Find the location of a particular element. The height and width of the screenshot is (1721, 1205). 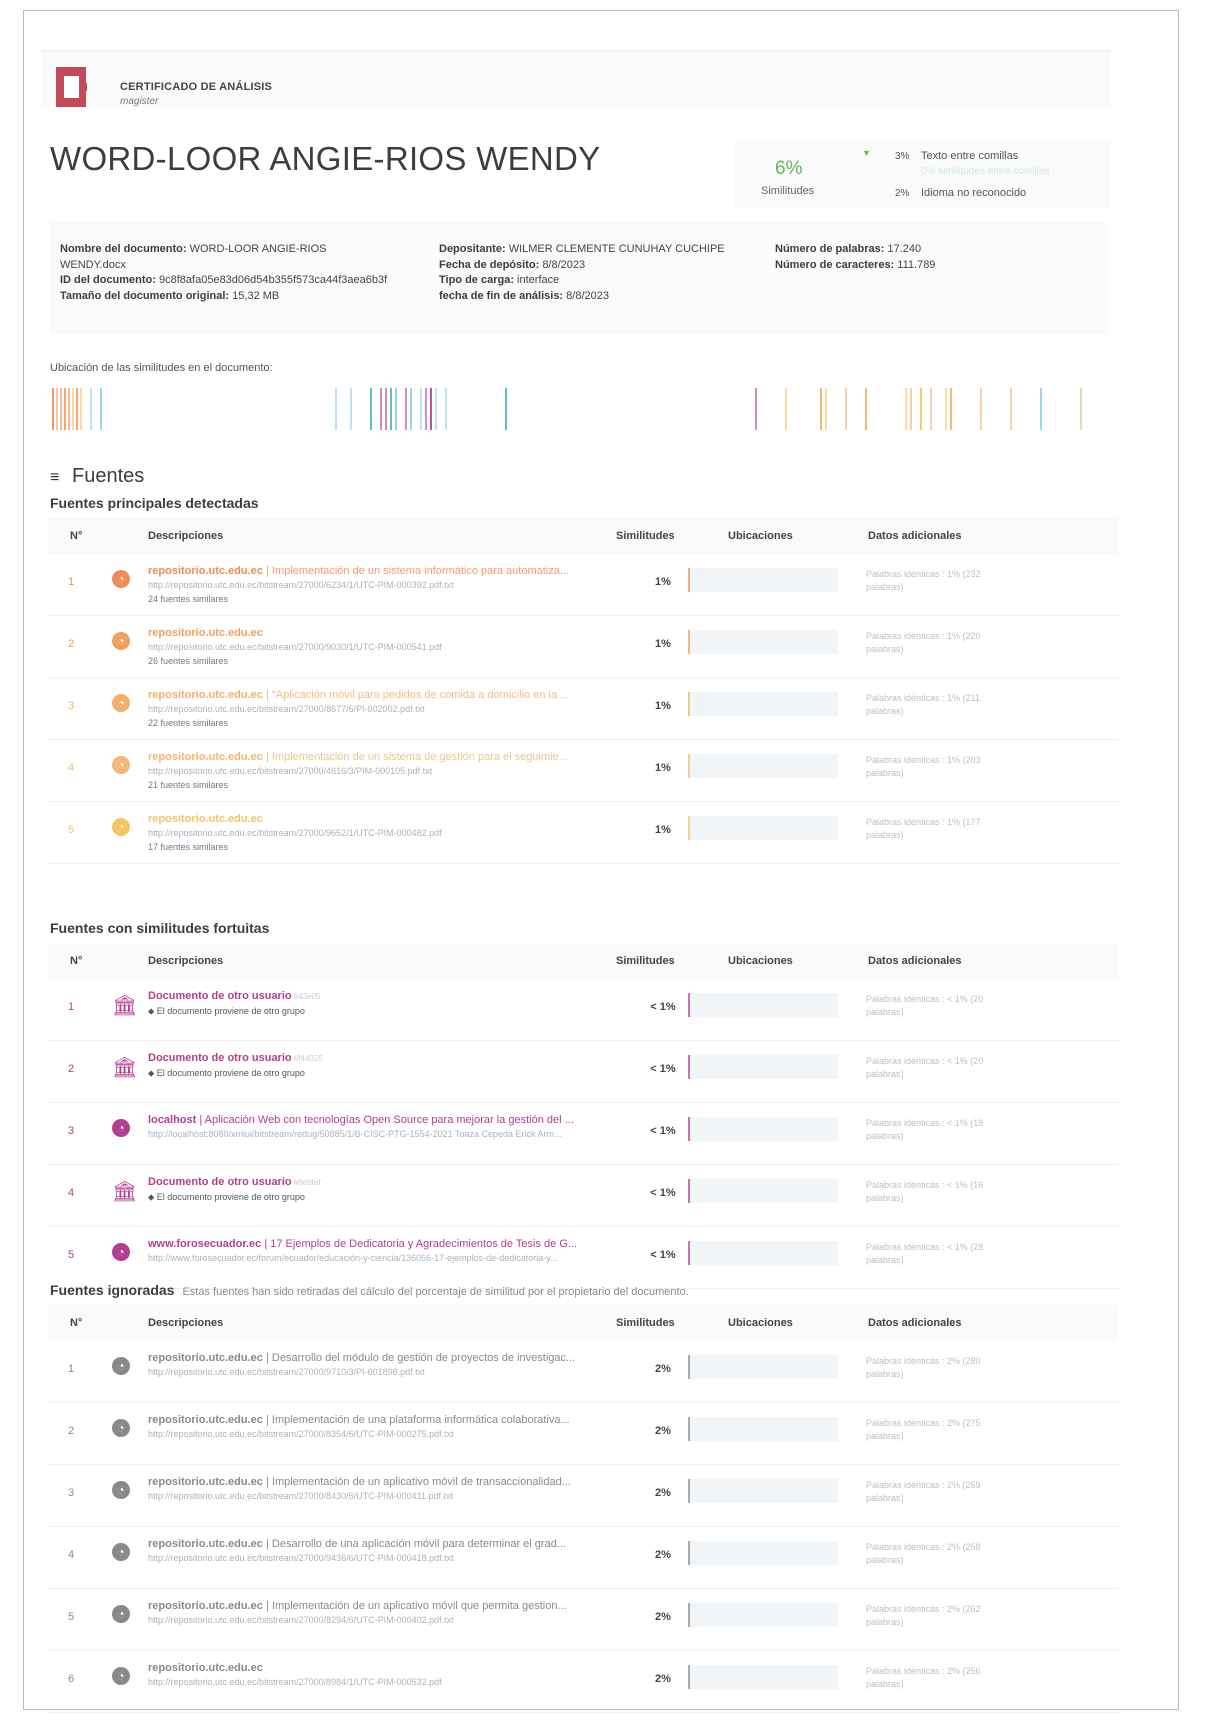

similar-sources-link: 17 fuentes similares is located at coordinates (408, 847).